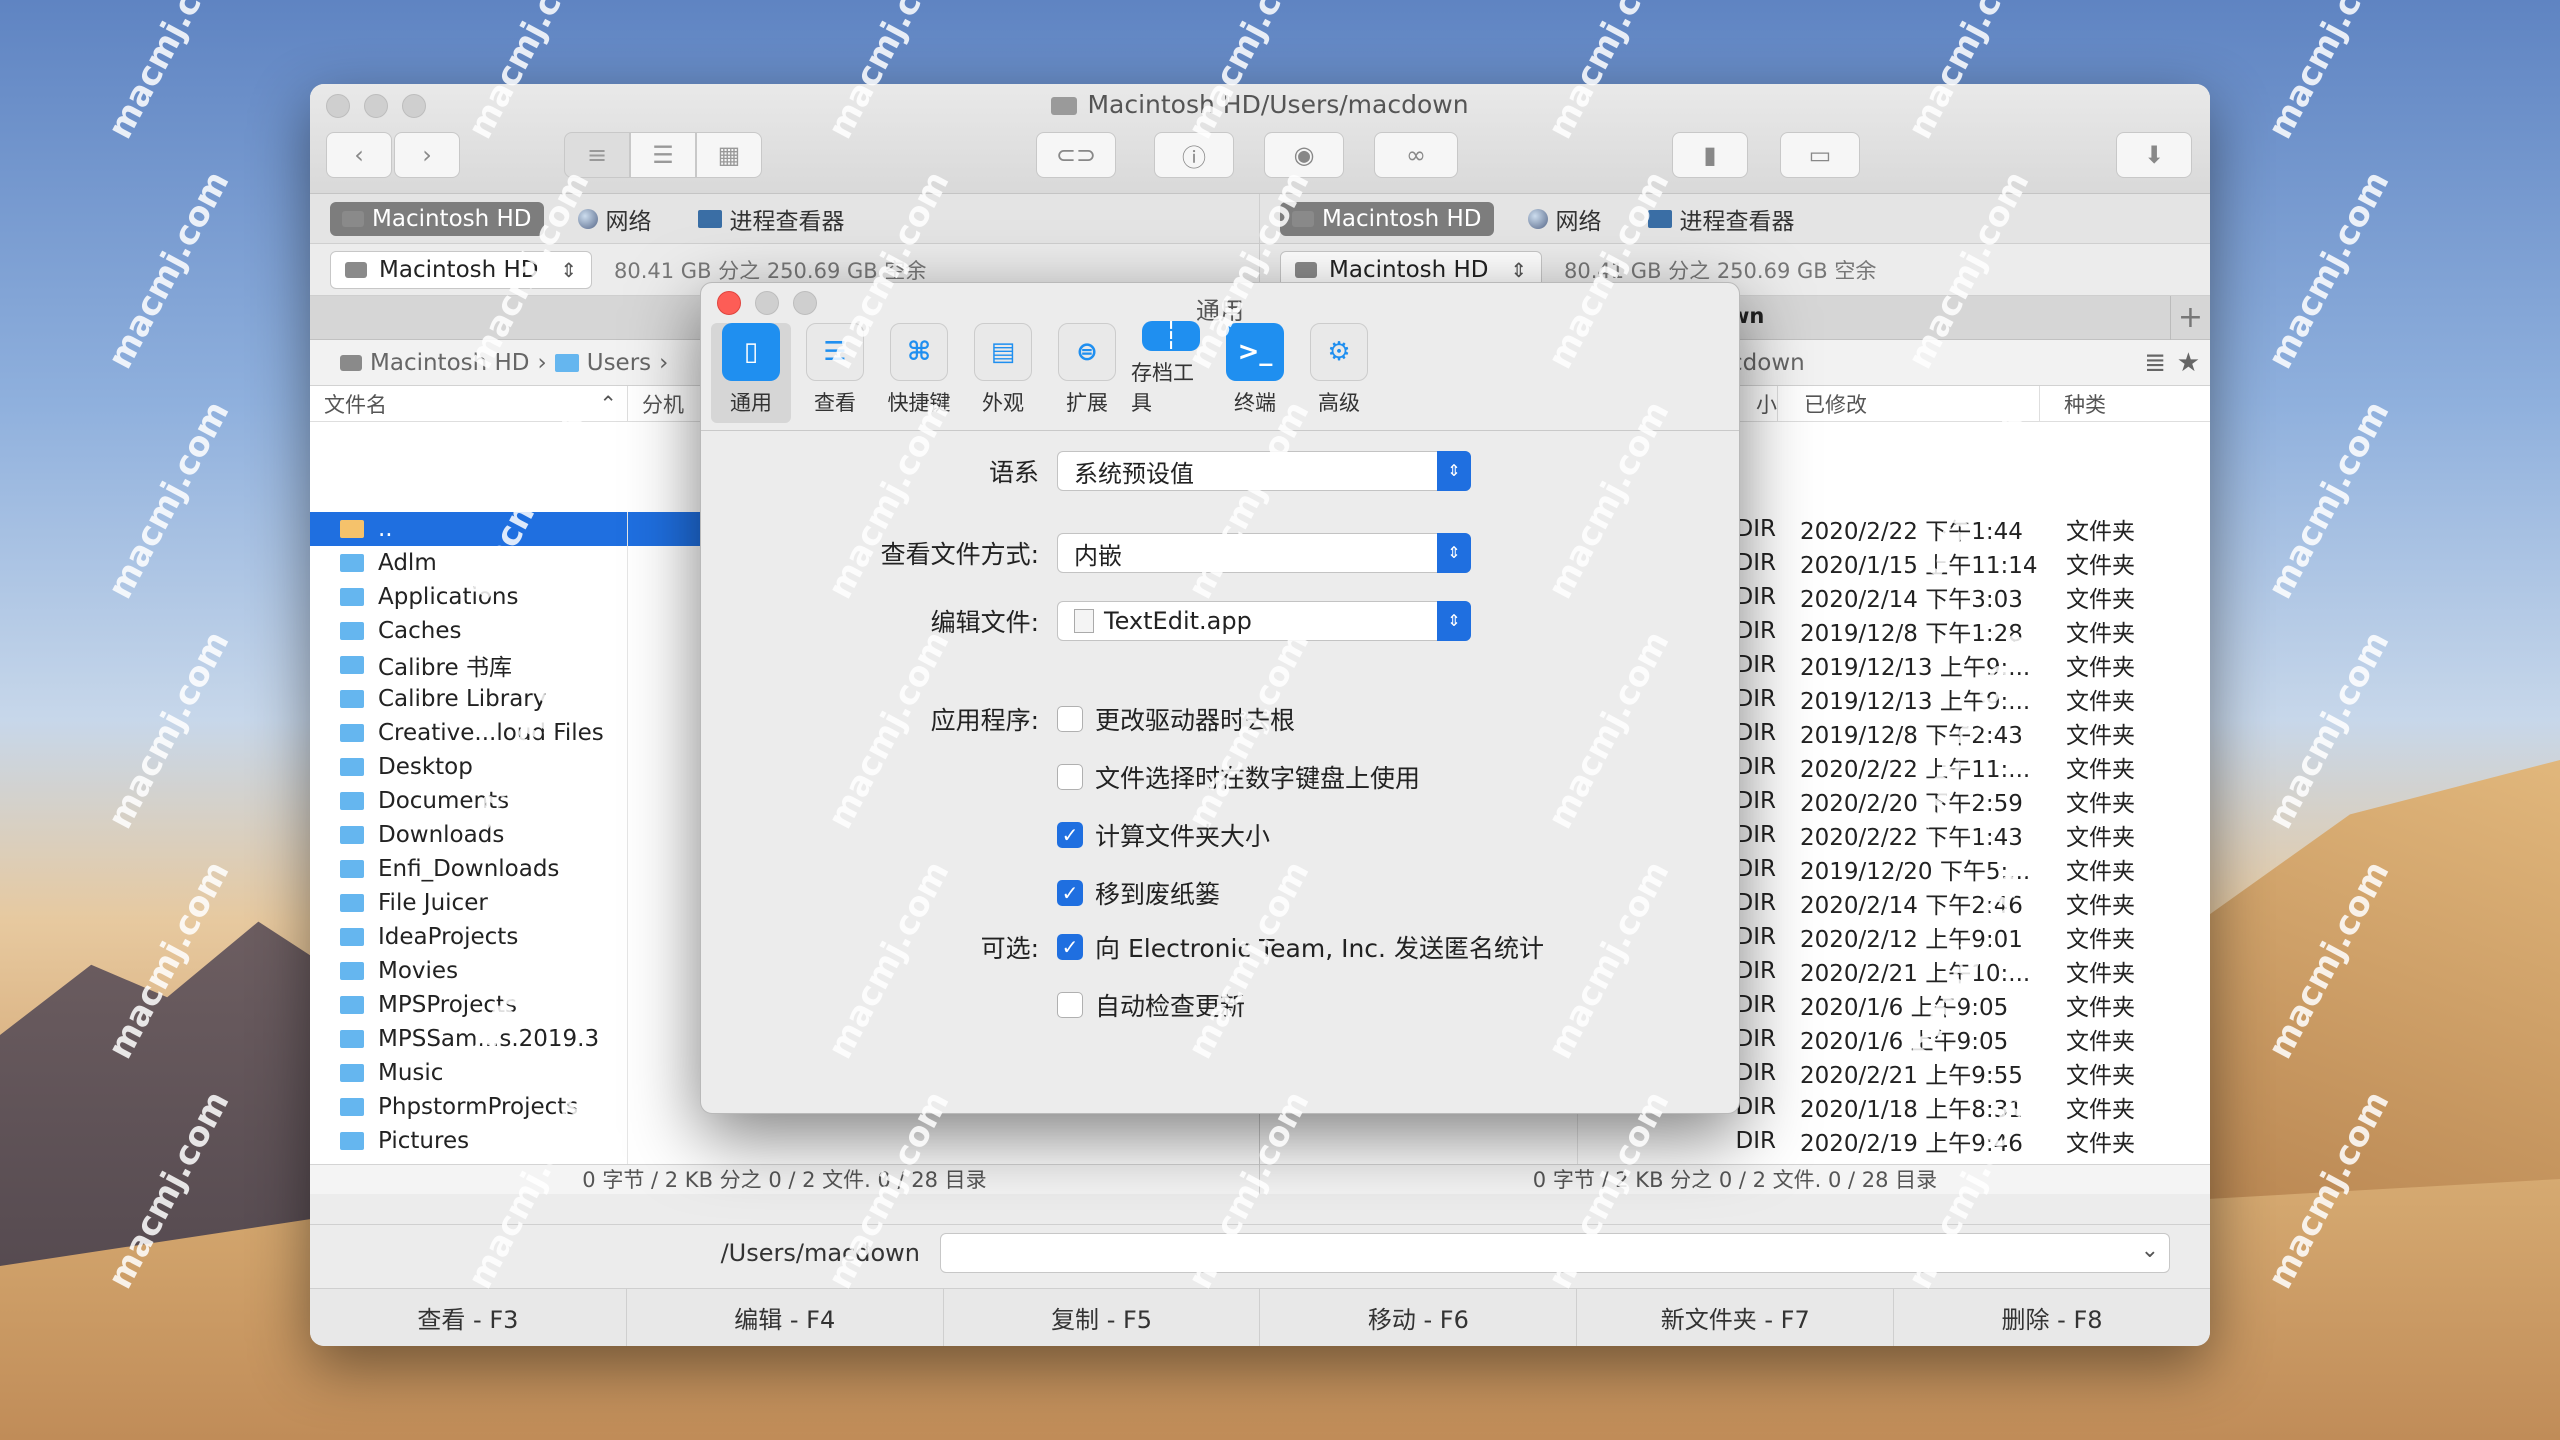 This screenshot has height=1440, width=2560. What do you see at coordinates (450, 363) in the screenshot?
I see `breadcrumb-item: Macintosh HD` at bounding box center [450, 363].